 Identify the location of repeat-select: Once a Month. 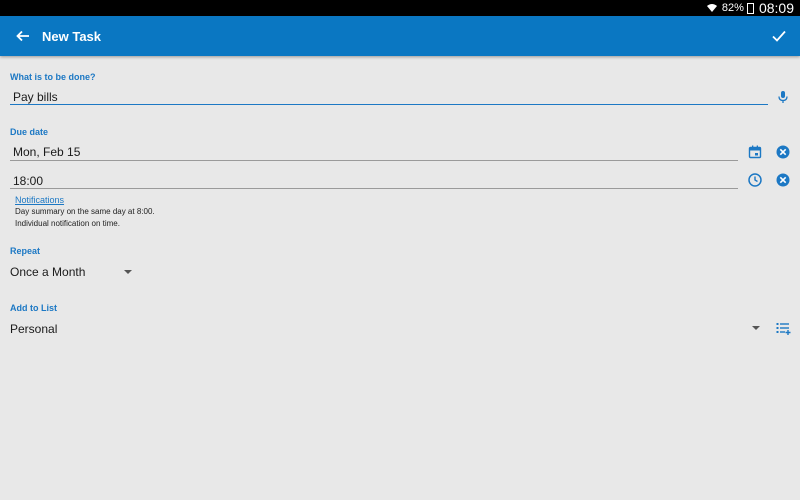
(47, 272).